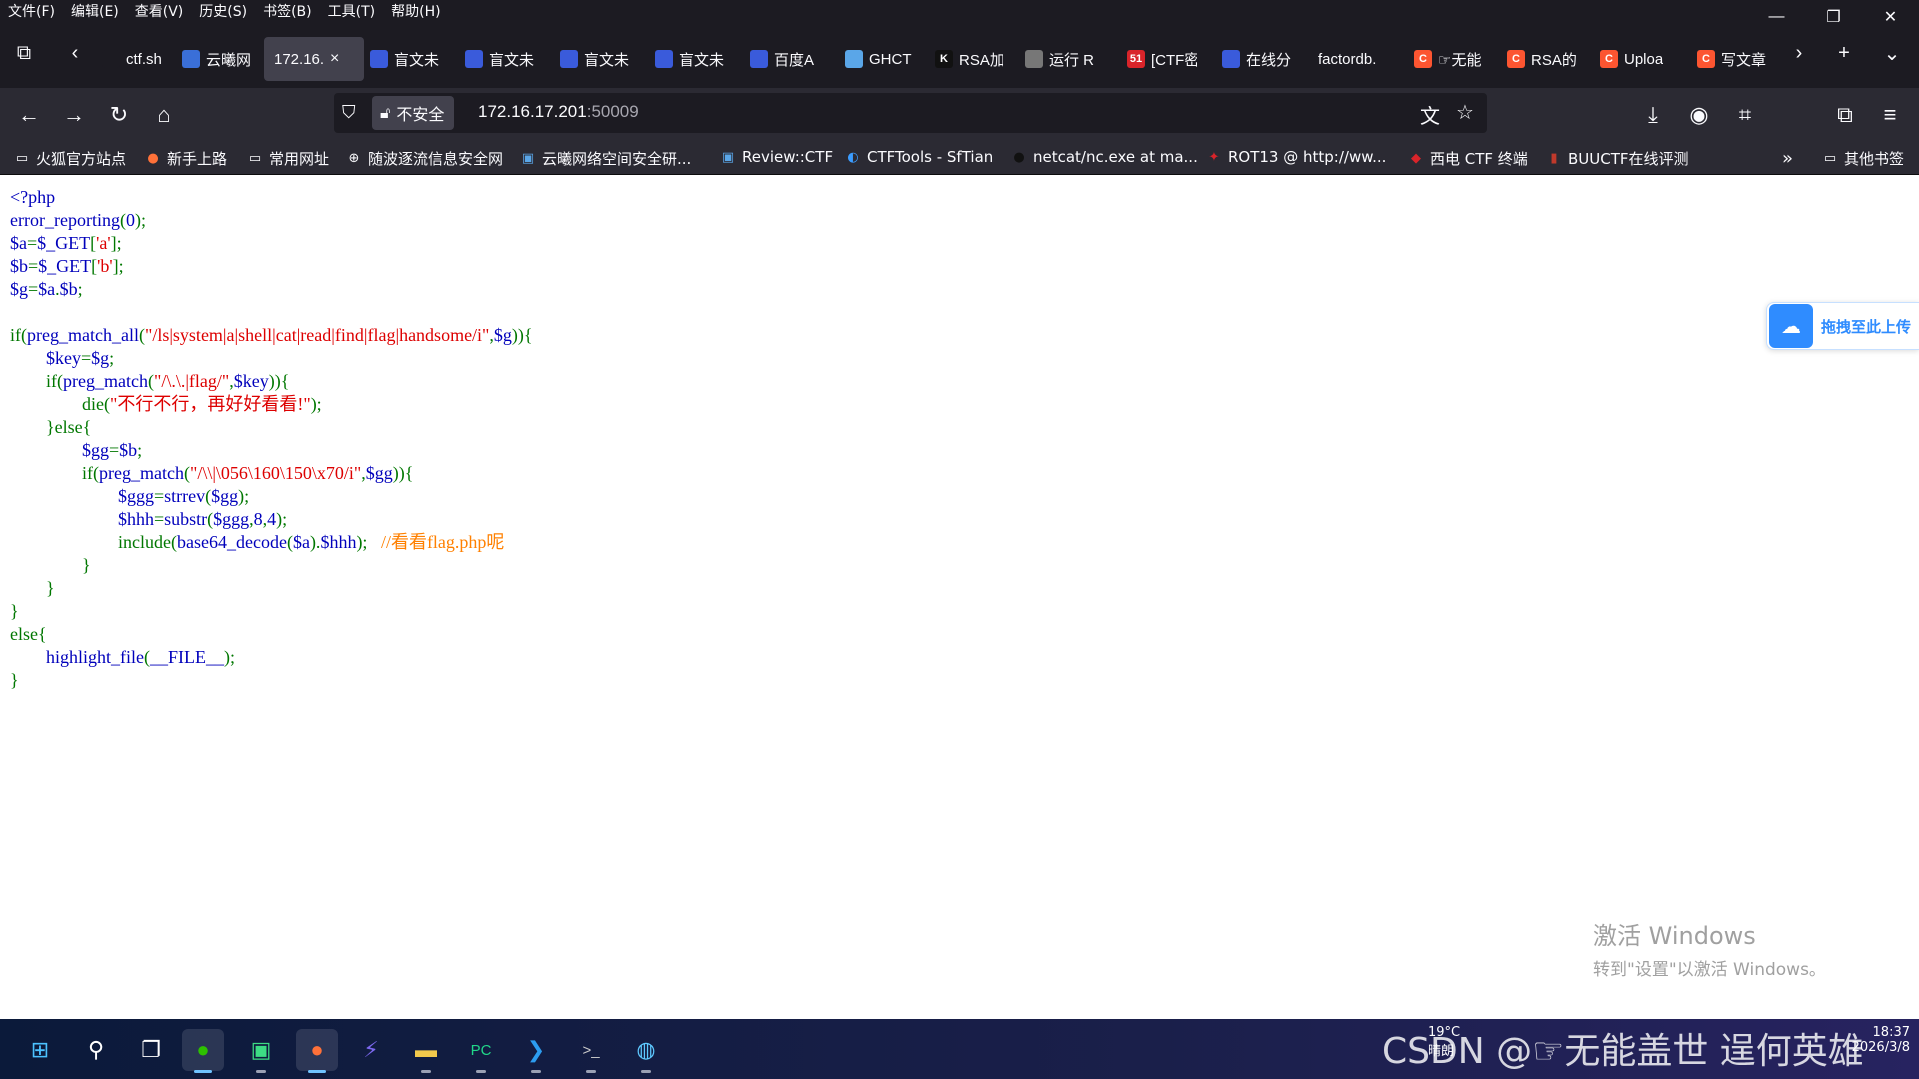  Describe the element at coordinates (1890, 115) in the screenshot. I see `app-menu-icon: ≡` at that location.